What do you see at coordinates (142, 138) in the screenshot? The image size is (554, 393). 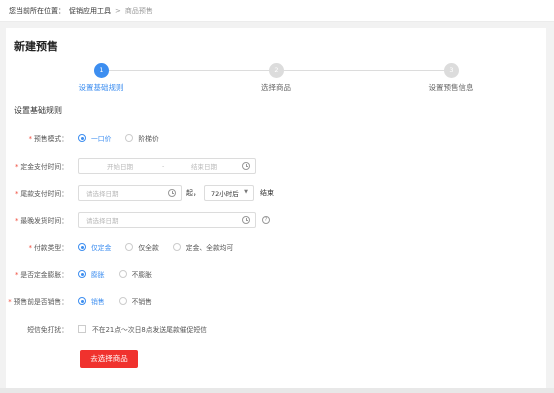 I see `radio-tiered-price: 阶梯价` at bounding box center [142, 138].